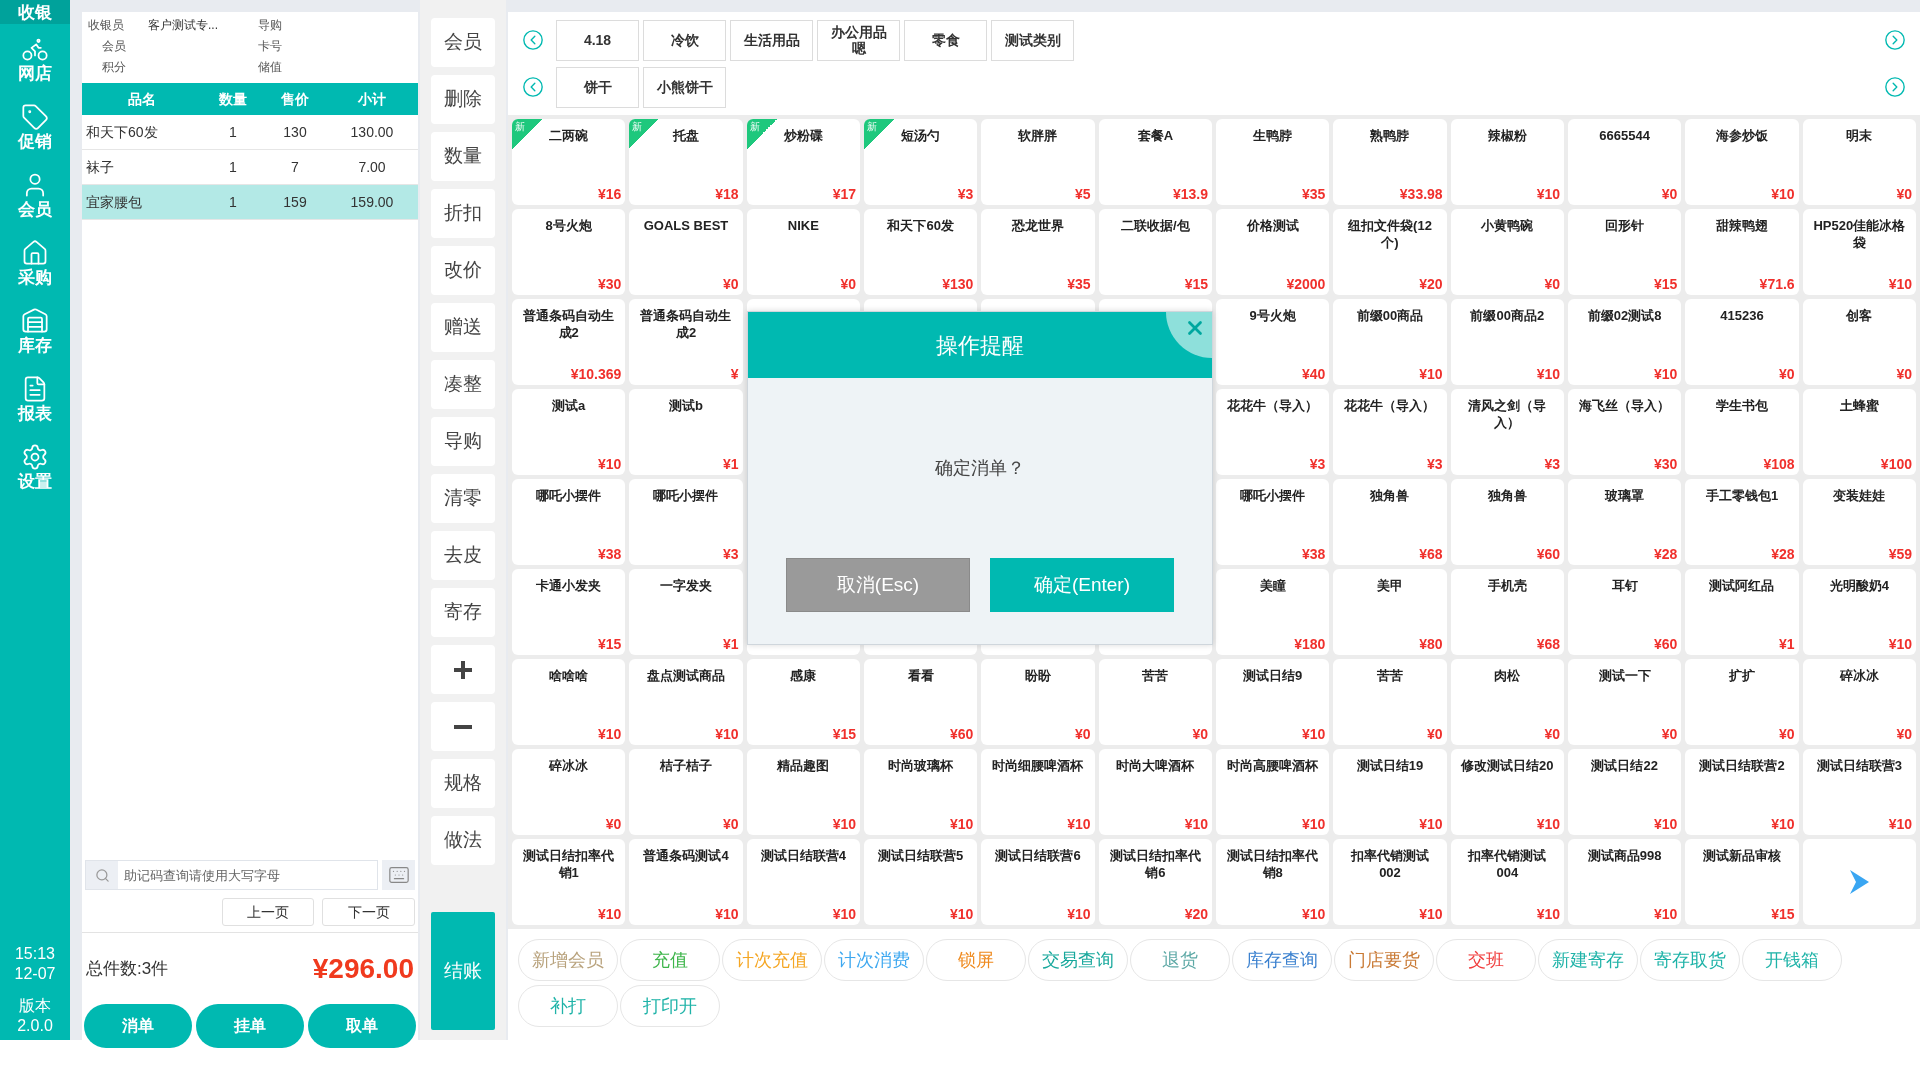 This screenshot has height=1080, width=1920. Describe the element at coordinates (1273, 162) in the screenshot. I see `product-card: 生鸭脖 ¥35` at that location.